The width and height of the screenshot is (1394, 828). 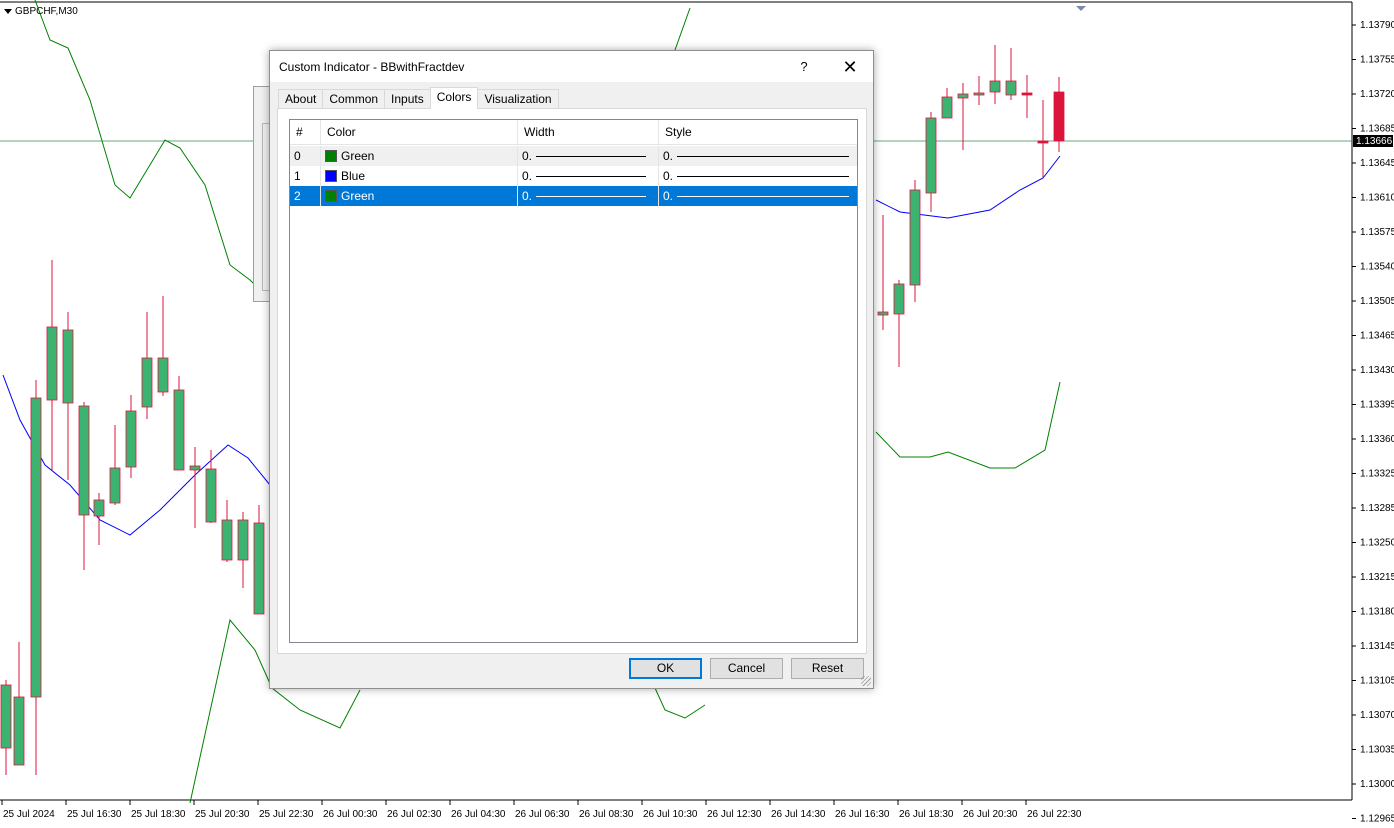 What do you see at coordinates (1081, 8) in the screenshot?
I see `chart-shift-icon` at bounding box center [1081, 8].